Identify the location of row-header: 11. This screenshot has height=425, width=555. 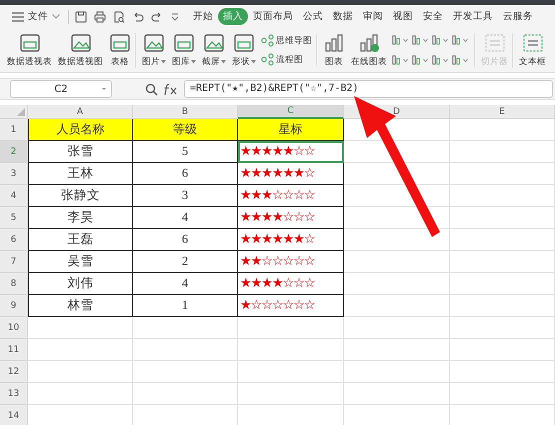
(14, 350).